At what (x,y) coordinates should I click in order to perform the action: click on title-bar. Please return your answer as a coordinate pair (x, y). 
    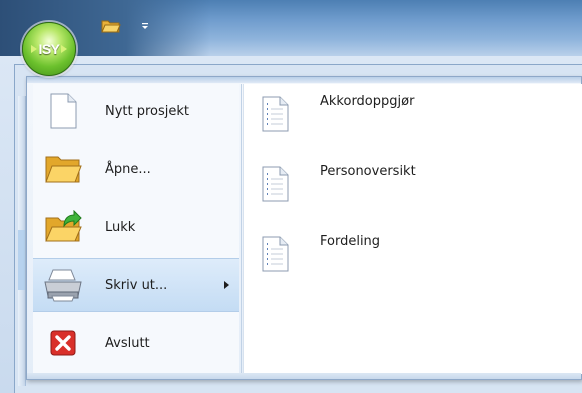
    Looking at the image, I should click on (291, 28).